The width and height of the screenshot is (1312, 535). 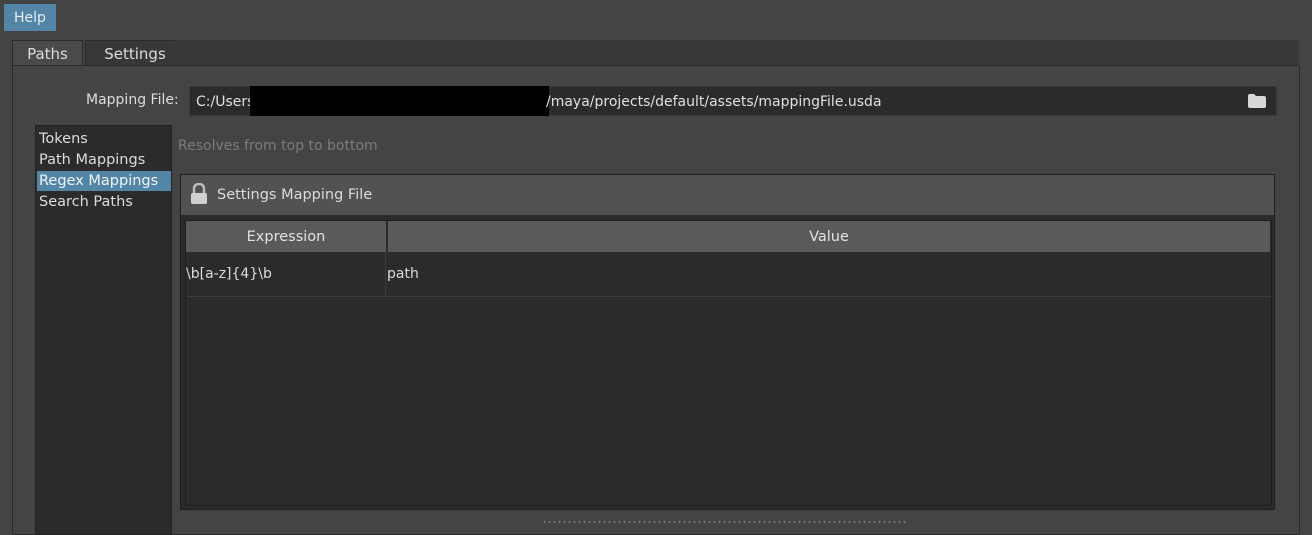 I want to click on sidebar-item-regex-mappings: Regex Mappings, so click(x=104, y=181).